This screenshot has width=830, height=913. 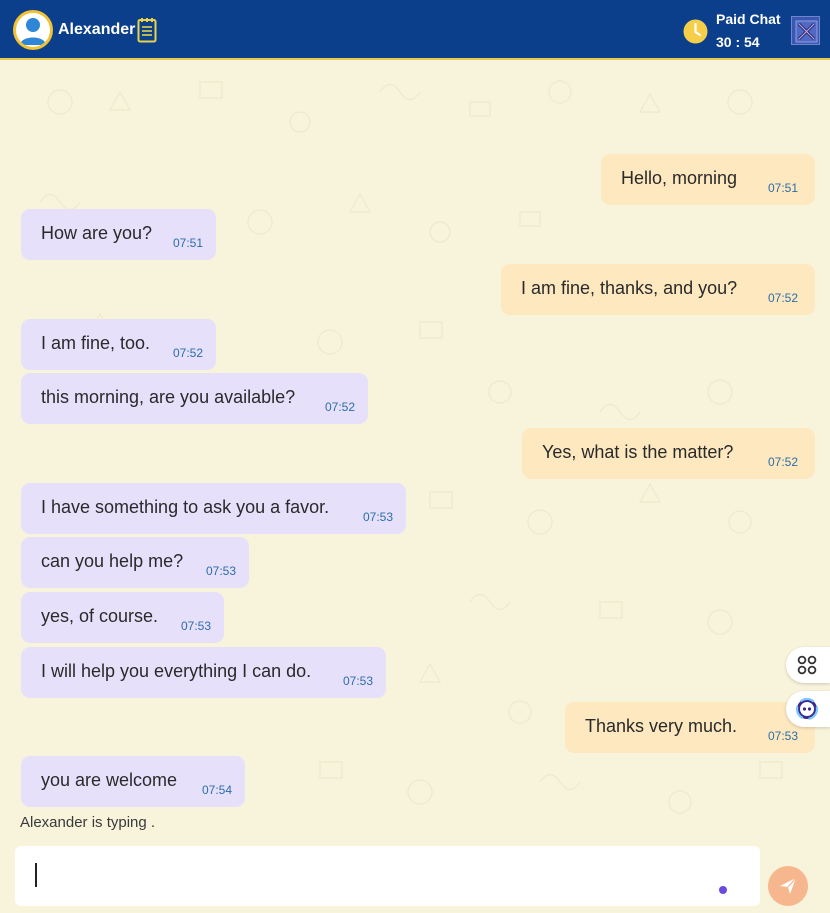 What do you see at coordinates (723, 890) in the screenshot?
I see `status-dot` at bounding box center [723, 890].